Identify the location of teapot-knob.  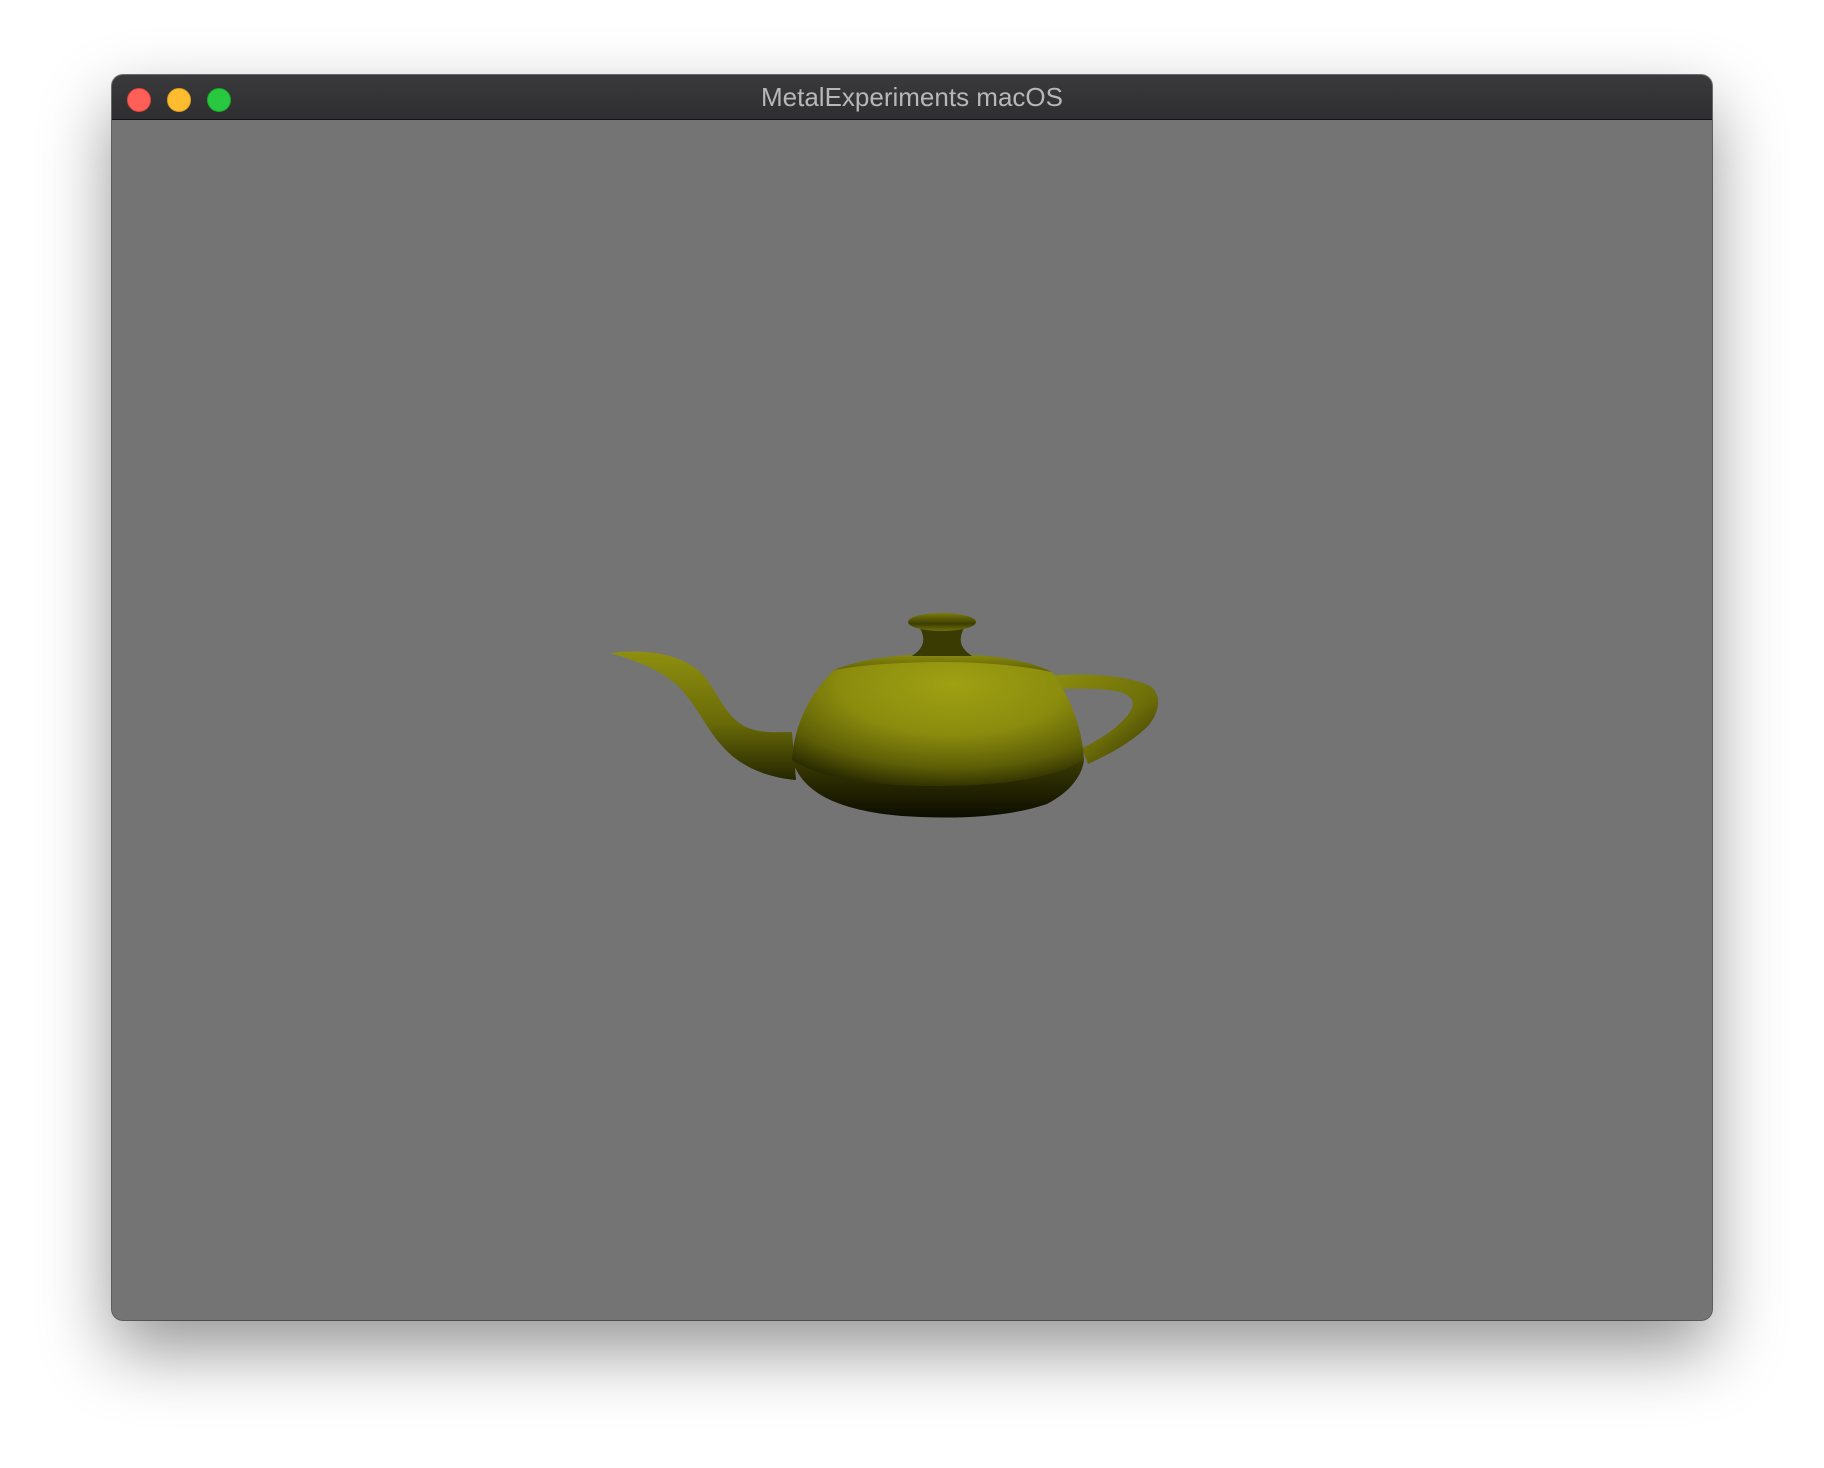
(942, 622).